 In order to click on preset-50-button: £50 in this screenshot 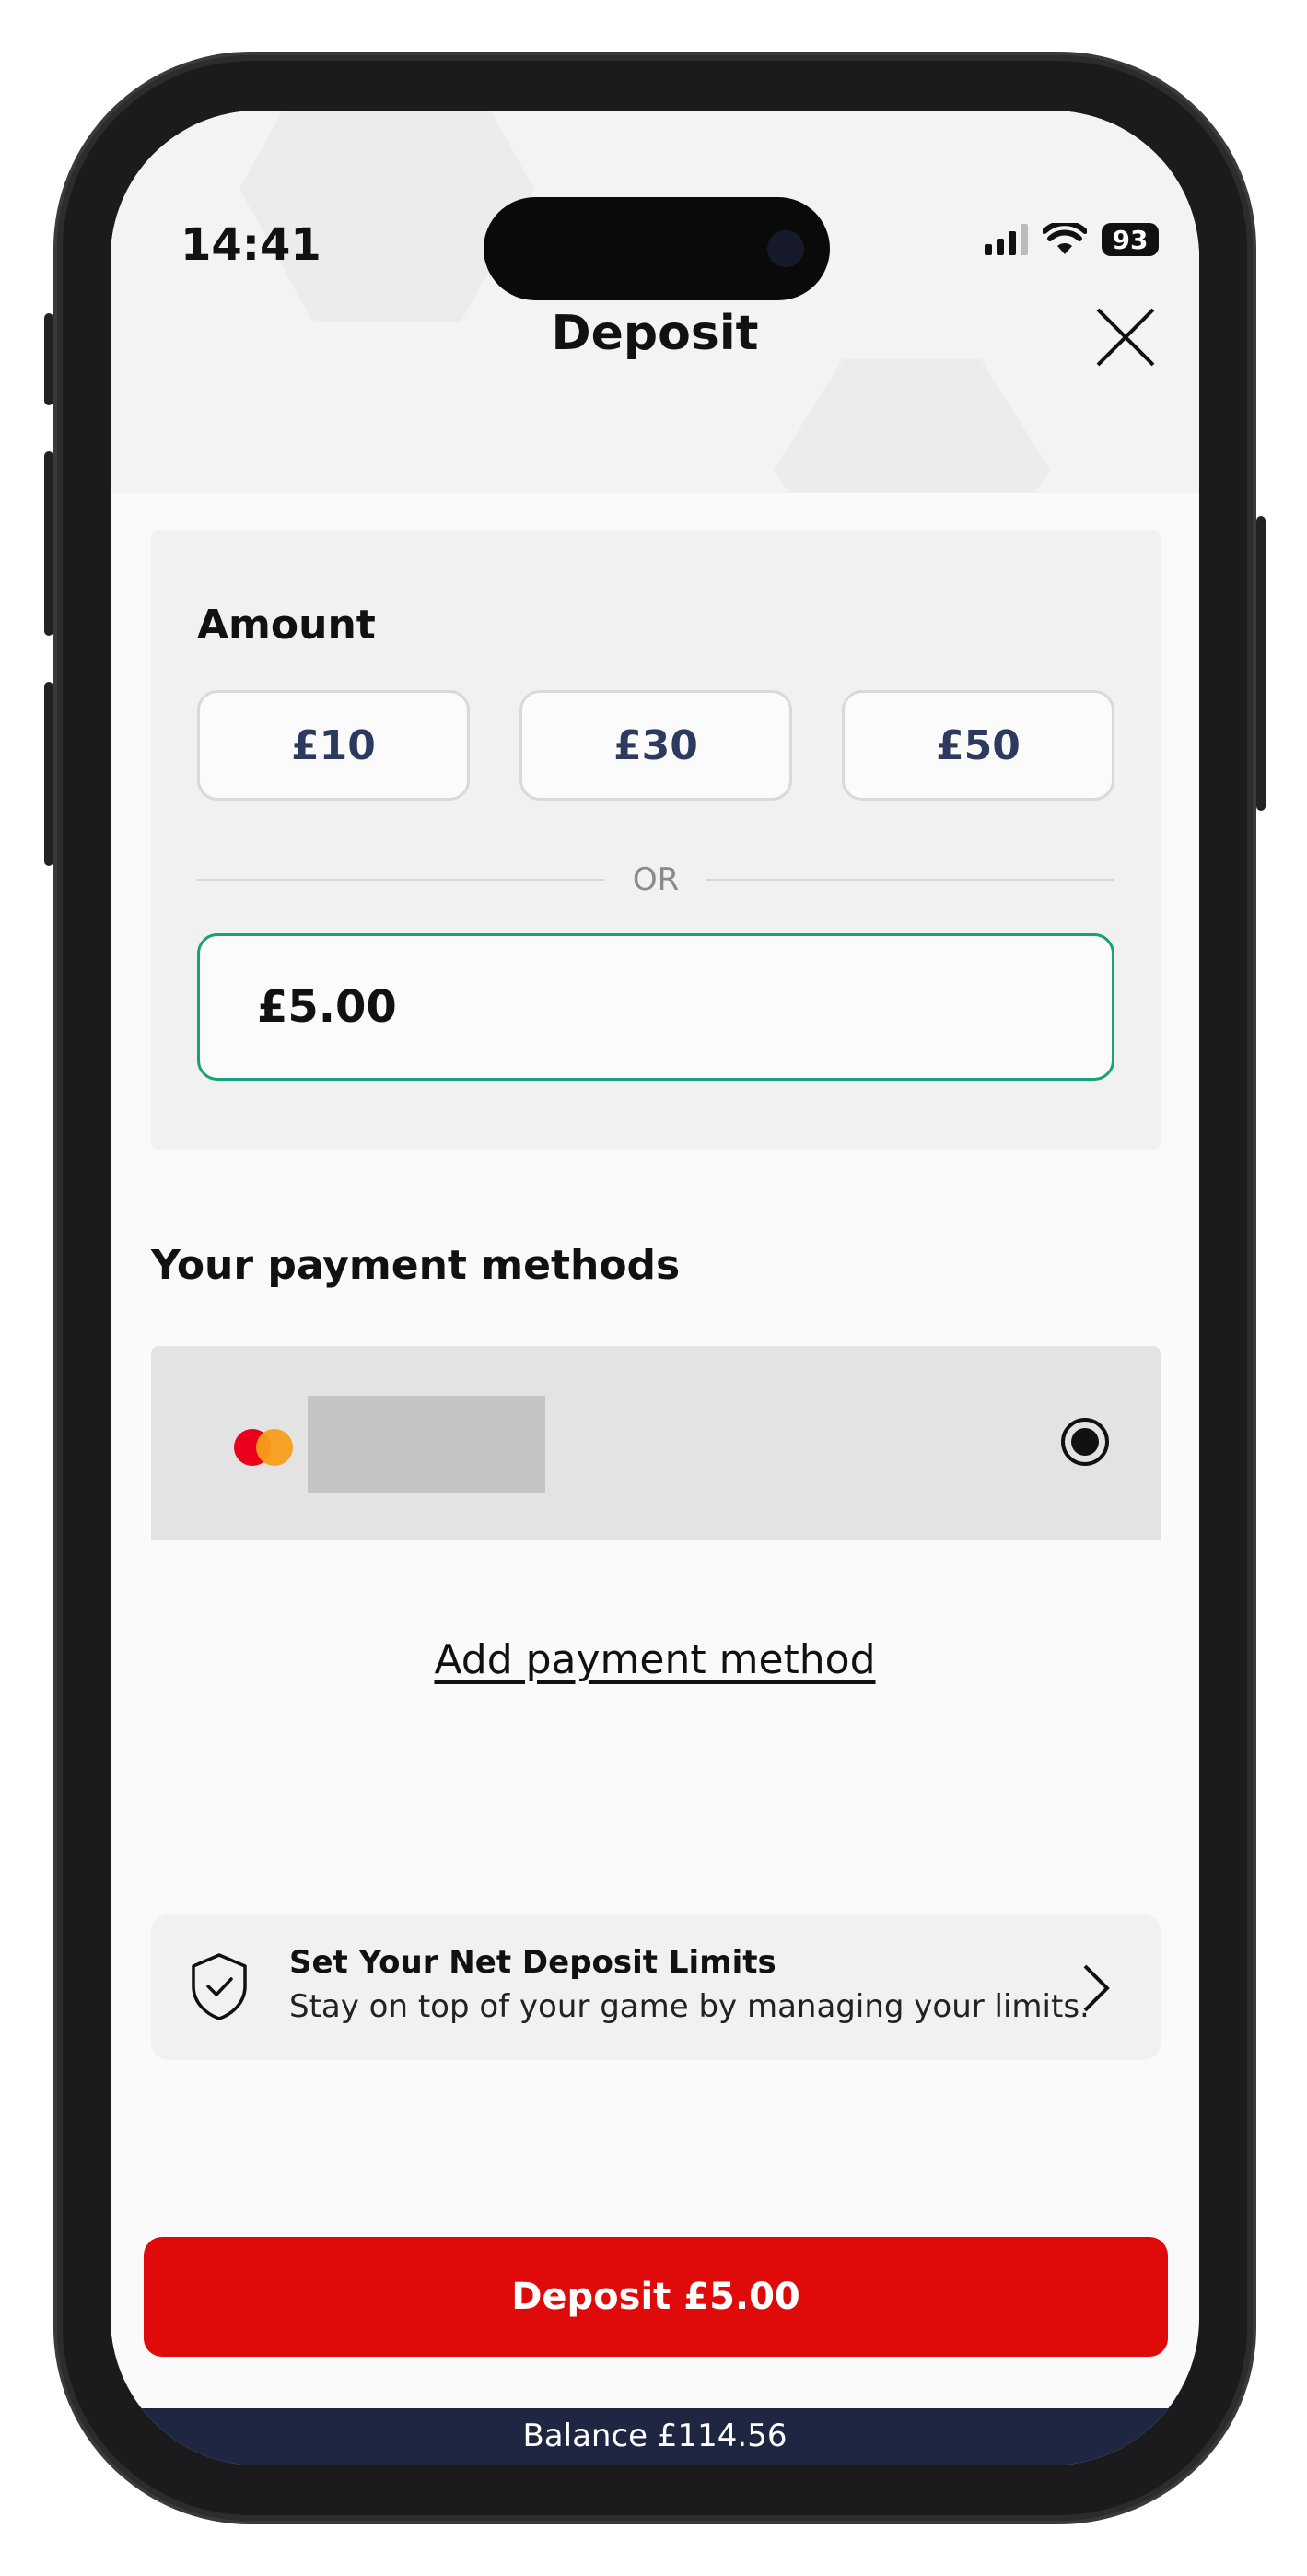, I will do `click(978, 745)`.